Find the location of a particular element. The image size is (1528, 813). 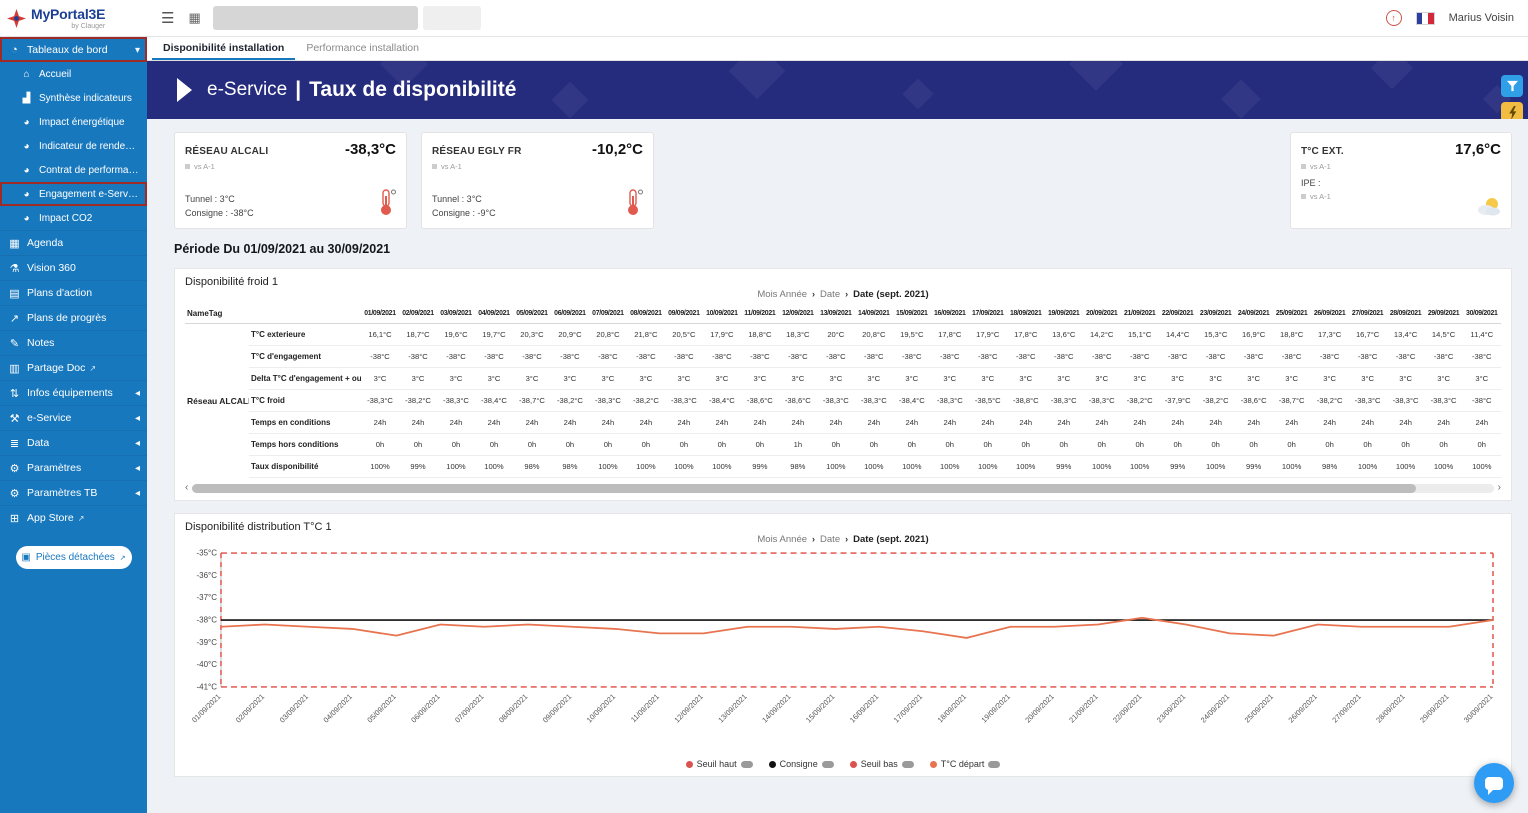

sidebar-item-engagement-e-service: ◕ Engagement e-Service is located at coordinates (73, 194).